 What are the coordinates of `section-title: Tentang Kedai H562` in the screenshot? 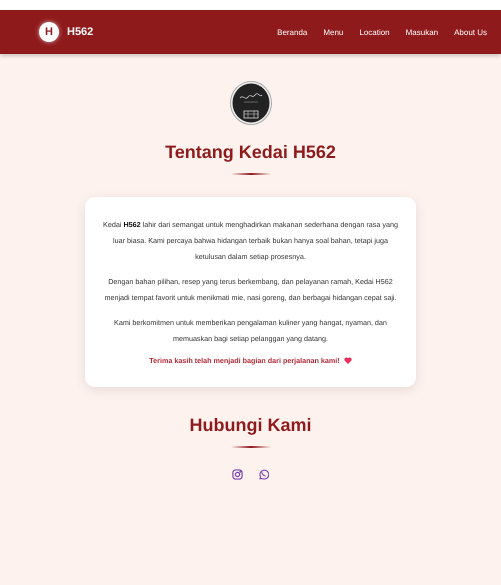 It's located at (250, 152).